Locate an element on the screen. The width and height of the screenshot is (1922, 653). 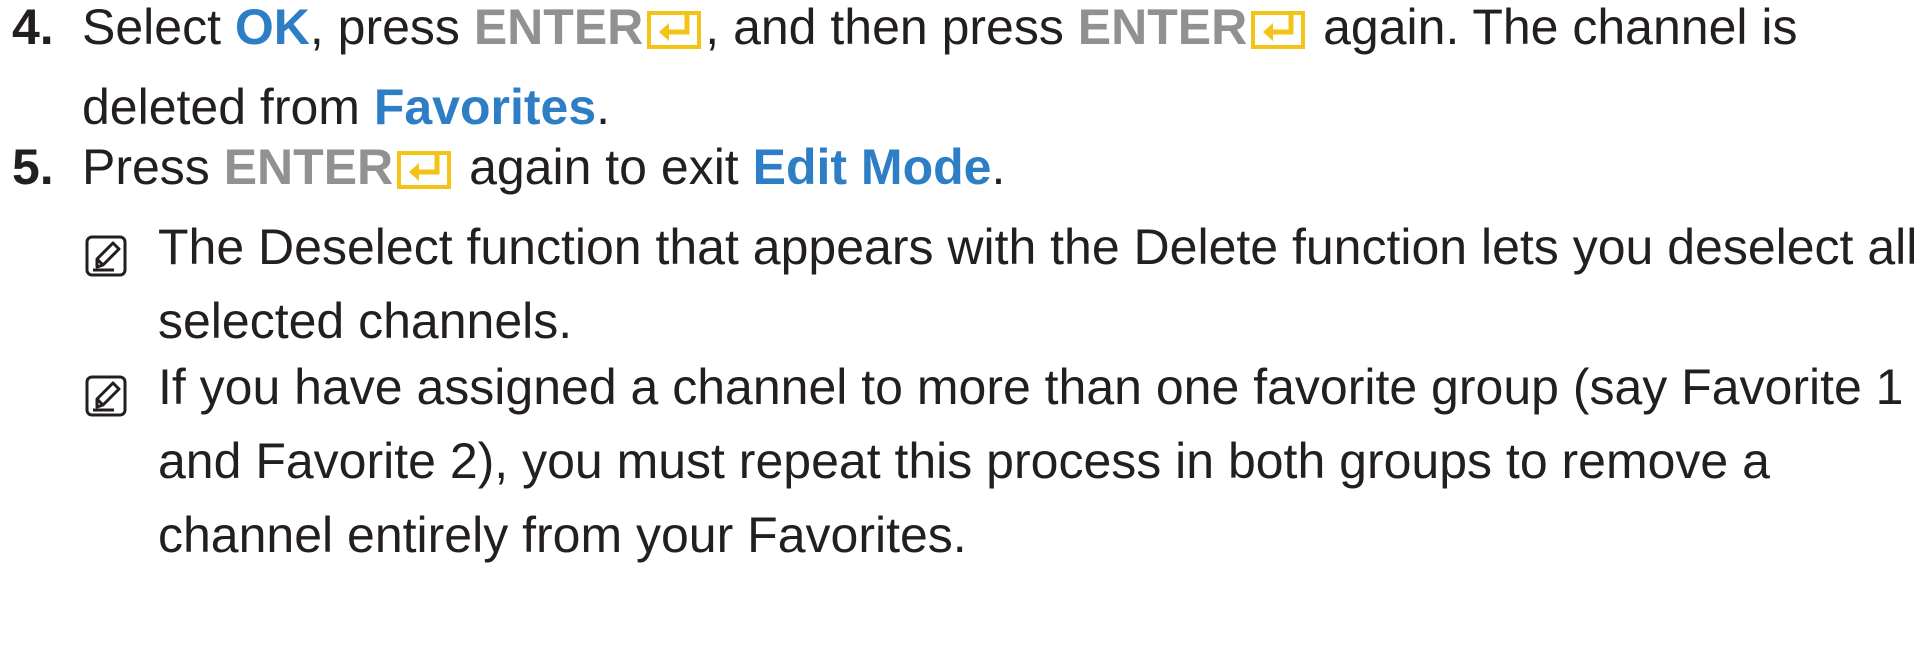
step-text: Press ENTER again to exit Edit Mode. is located at coordinates (992, 170).